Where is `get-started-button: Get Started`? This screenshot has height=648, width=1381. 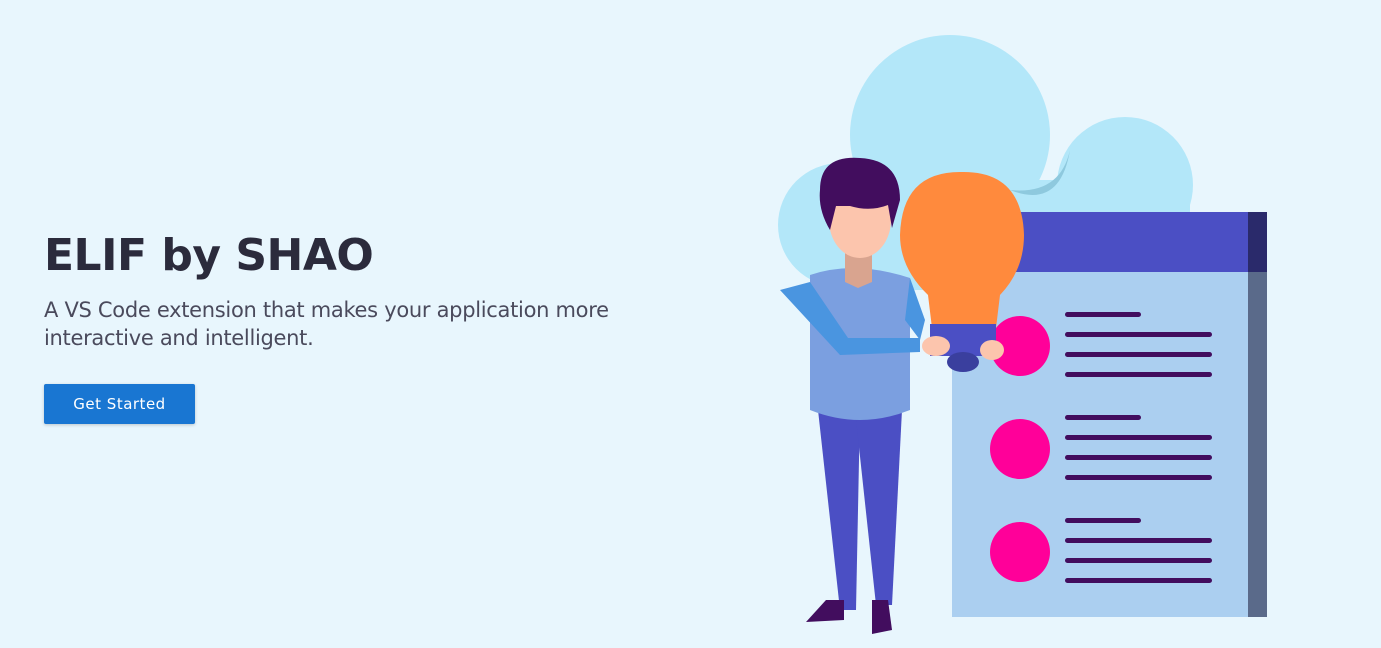
get-started-button: Get Started is located at coordinates (119, 404).